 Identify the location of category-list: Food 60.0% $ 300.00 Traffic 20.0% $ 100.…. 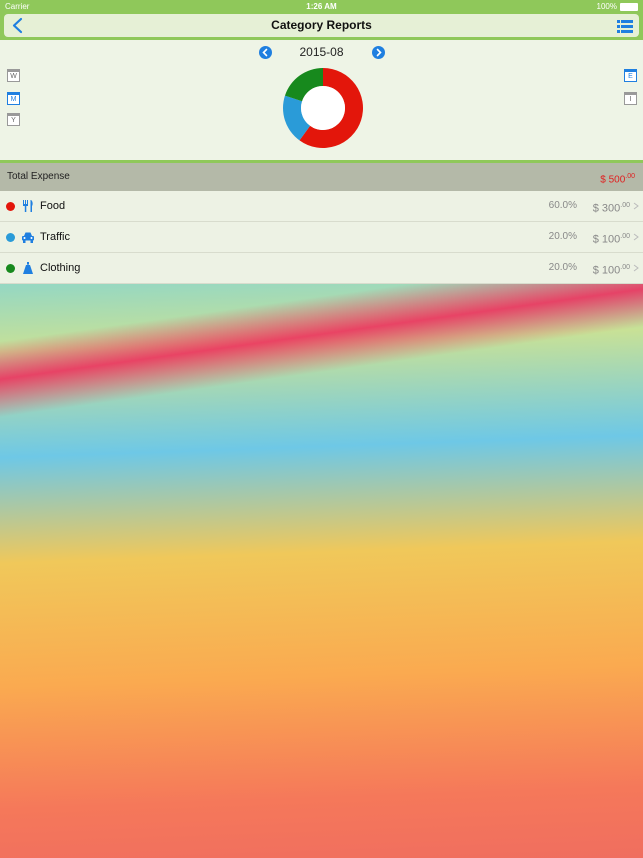
(321, 237).